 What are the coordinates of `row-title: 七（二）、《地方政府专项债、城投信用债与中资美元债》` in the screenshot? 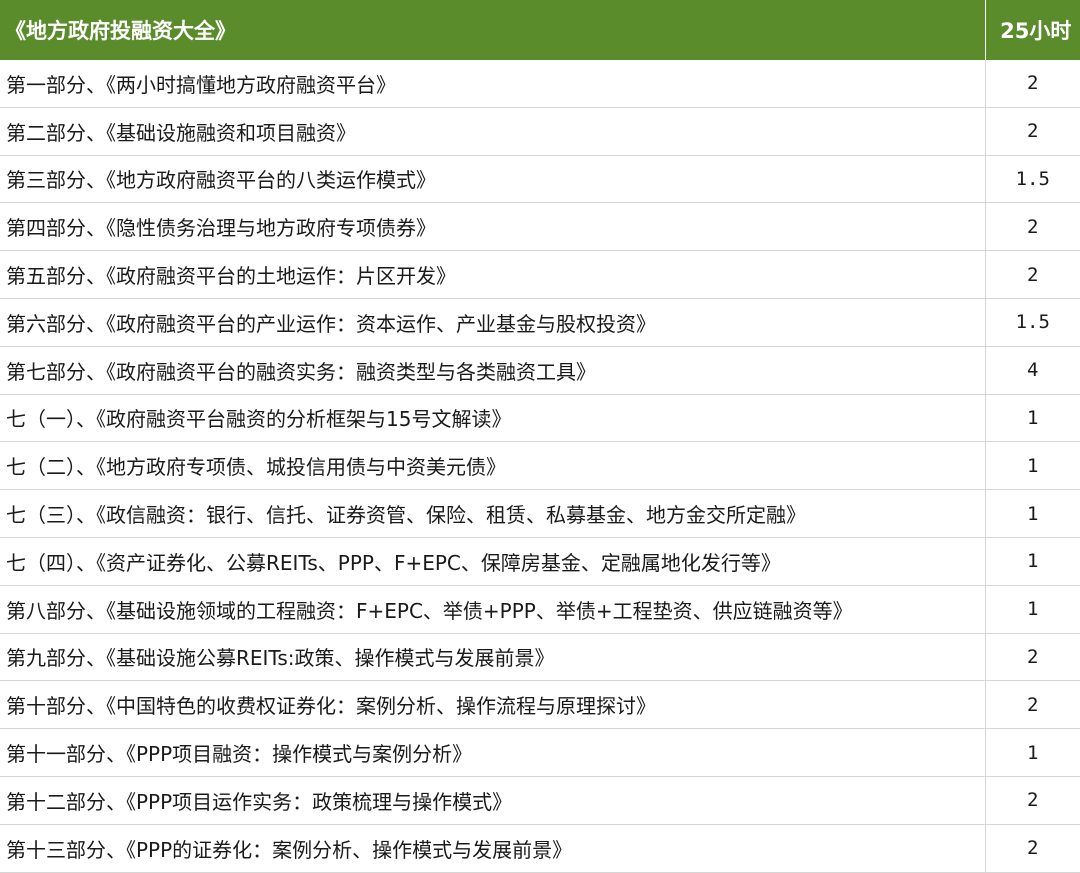 It's located at (493, 466).